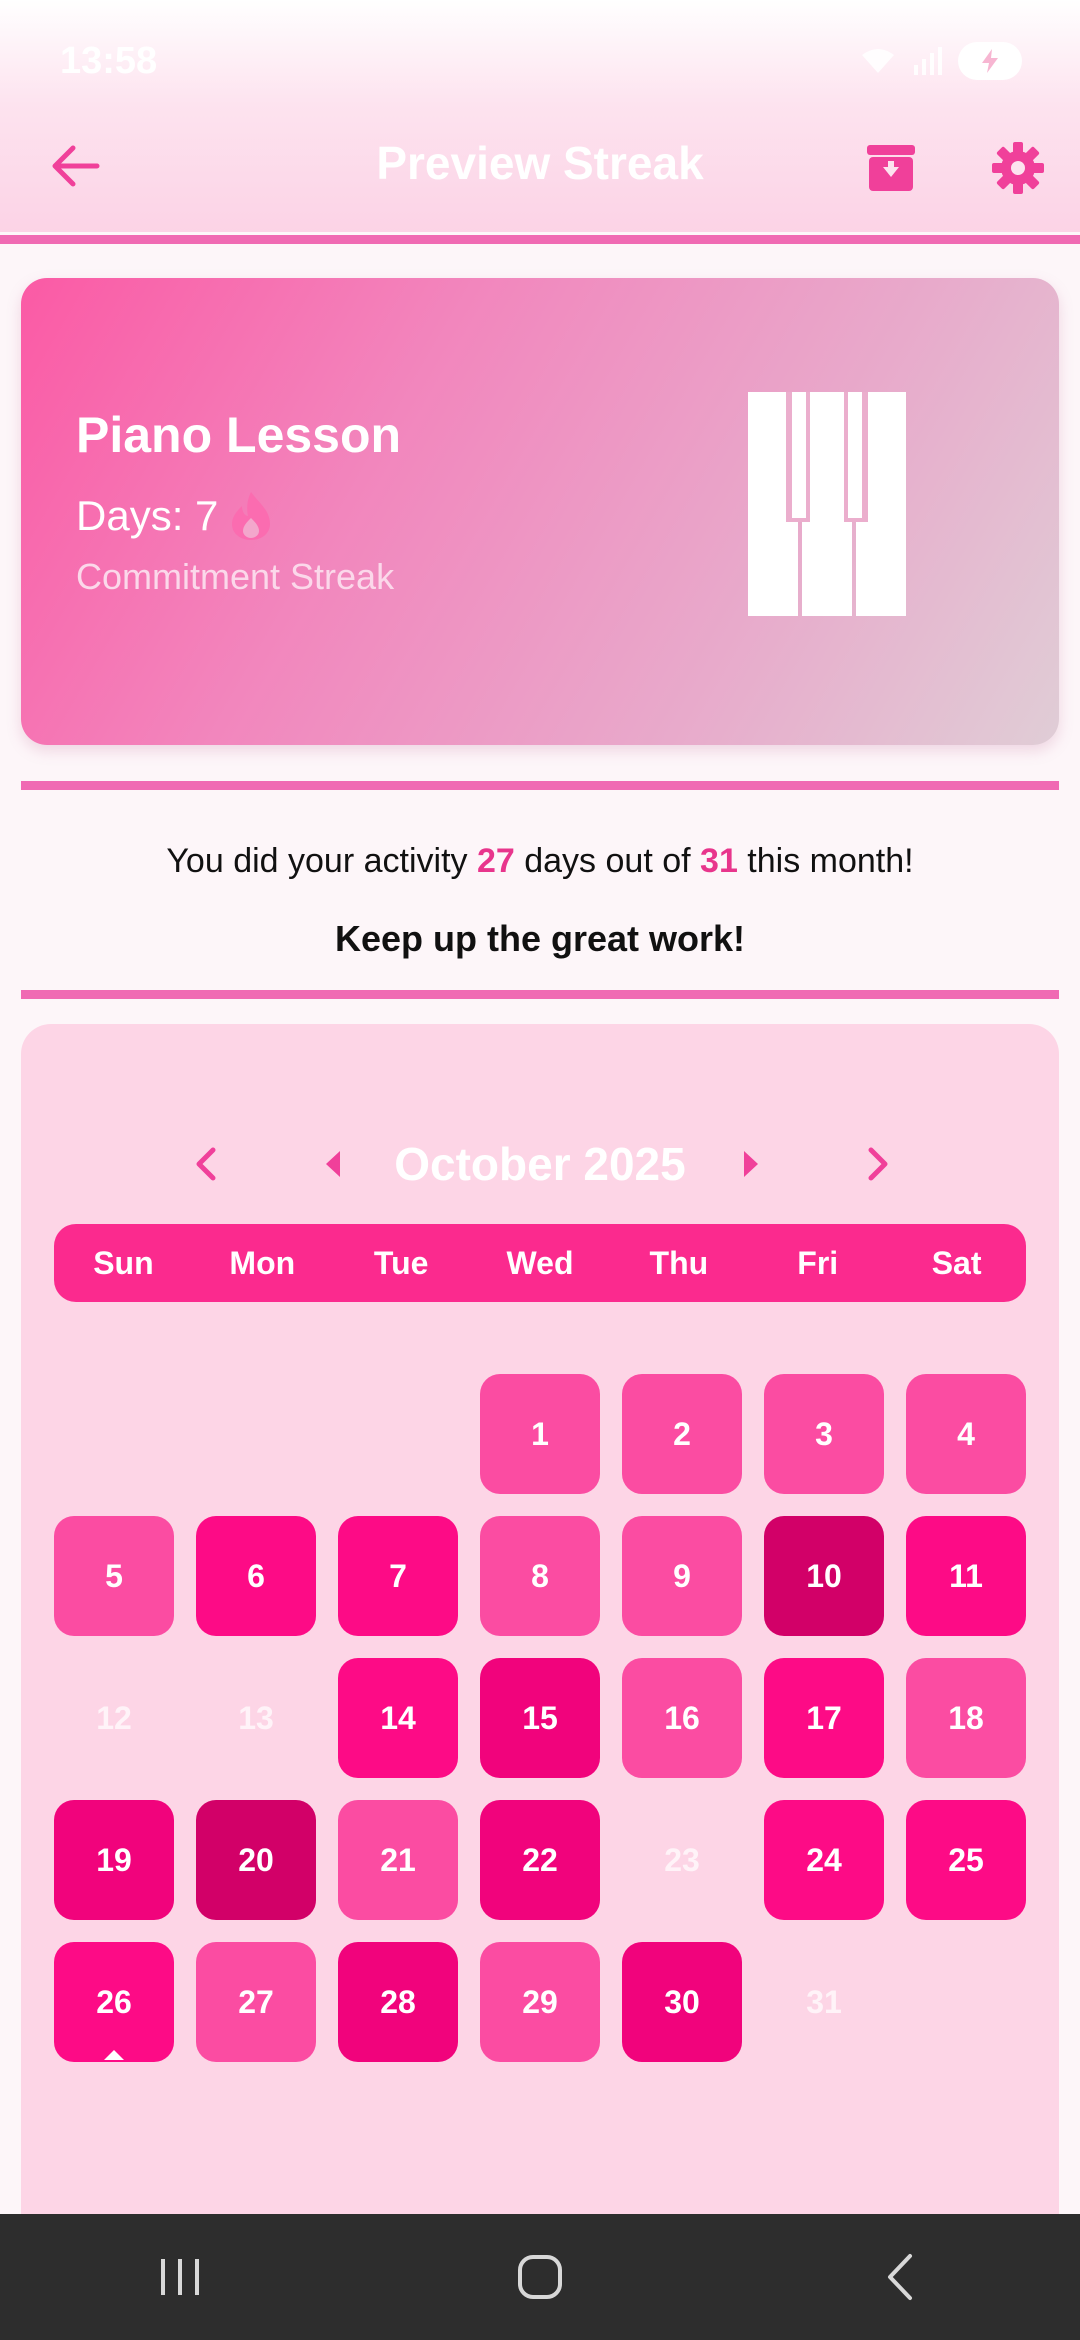 The height and width of the screenshot is (2340, 1080). I want to click on home-button, so click(540, 2277).